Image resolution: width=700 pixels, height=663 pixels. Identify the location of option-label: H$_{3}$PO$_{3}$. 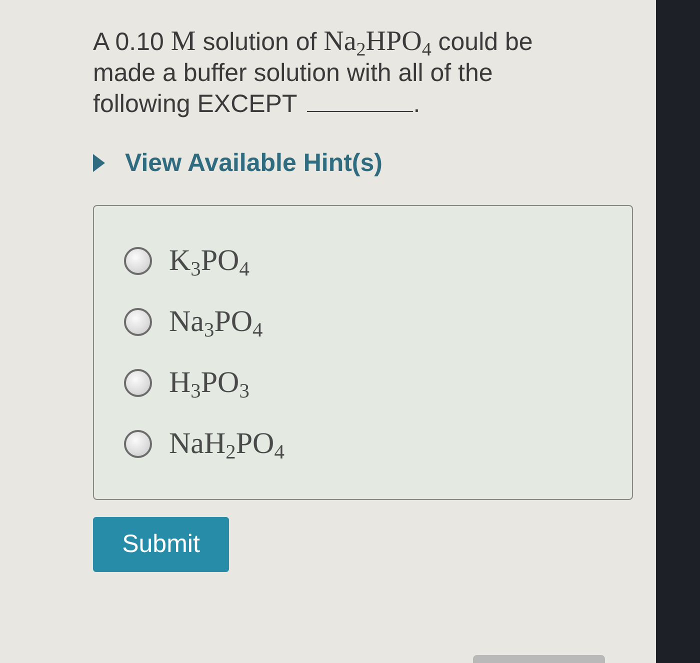
(209, 383).